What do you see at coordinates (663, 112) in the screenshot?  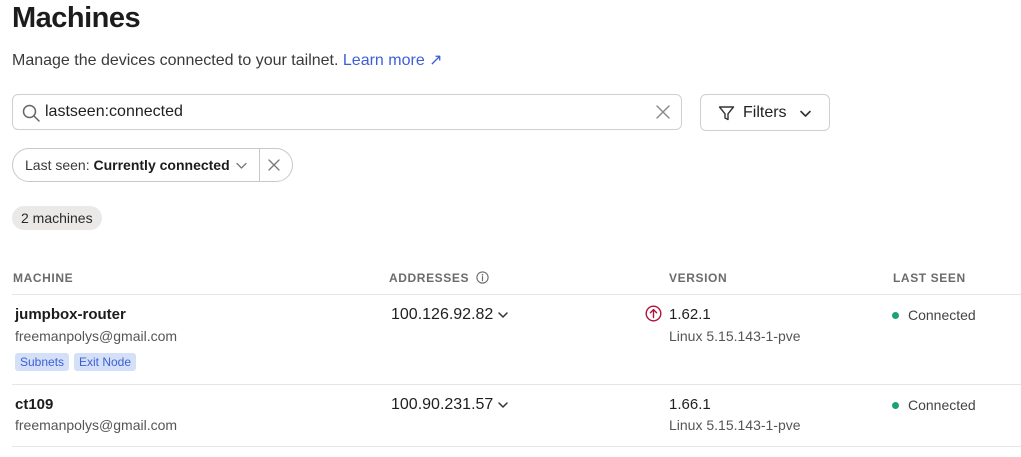 I see `close-icon` at bounding box center [663, 112].